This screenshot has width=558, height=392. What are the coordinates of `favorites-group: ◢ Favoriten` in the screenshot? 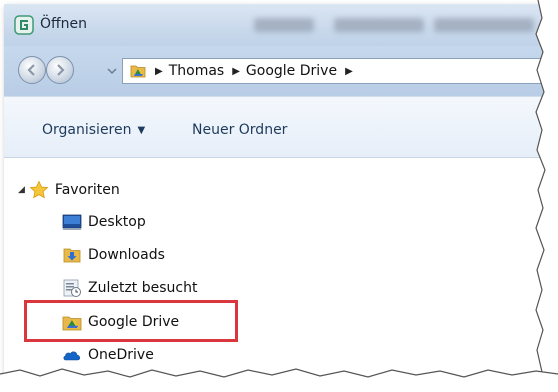 It's located at (69, 190).